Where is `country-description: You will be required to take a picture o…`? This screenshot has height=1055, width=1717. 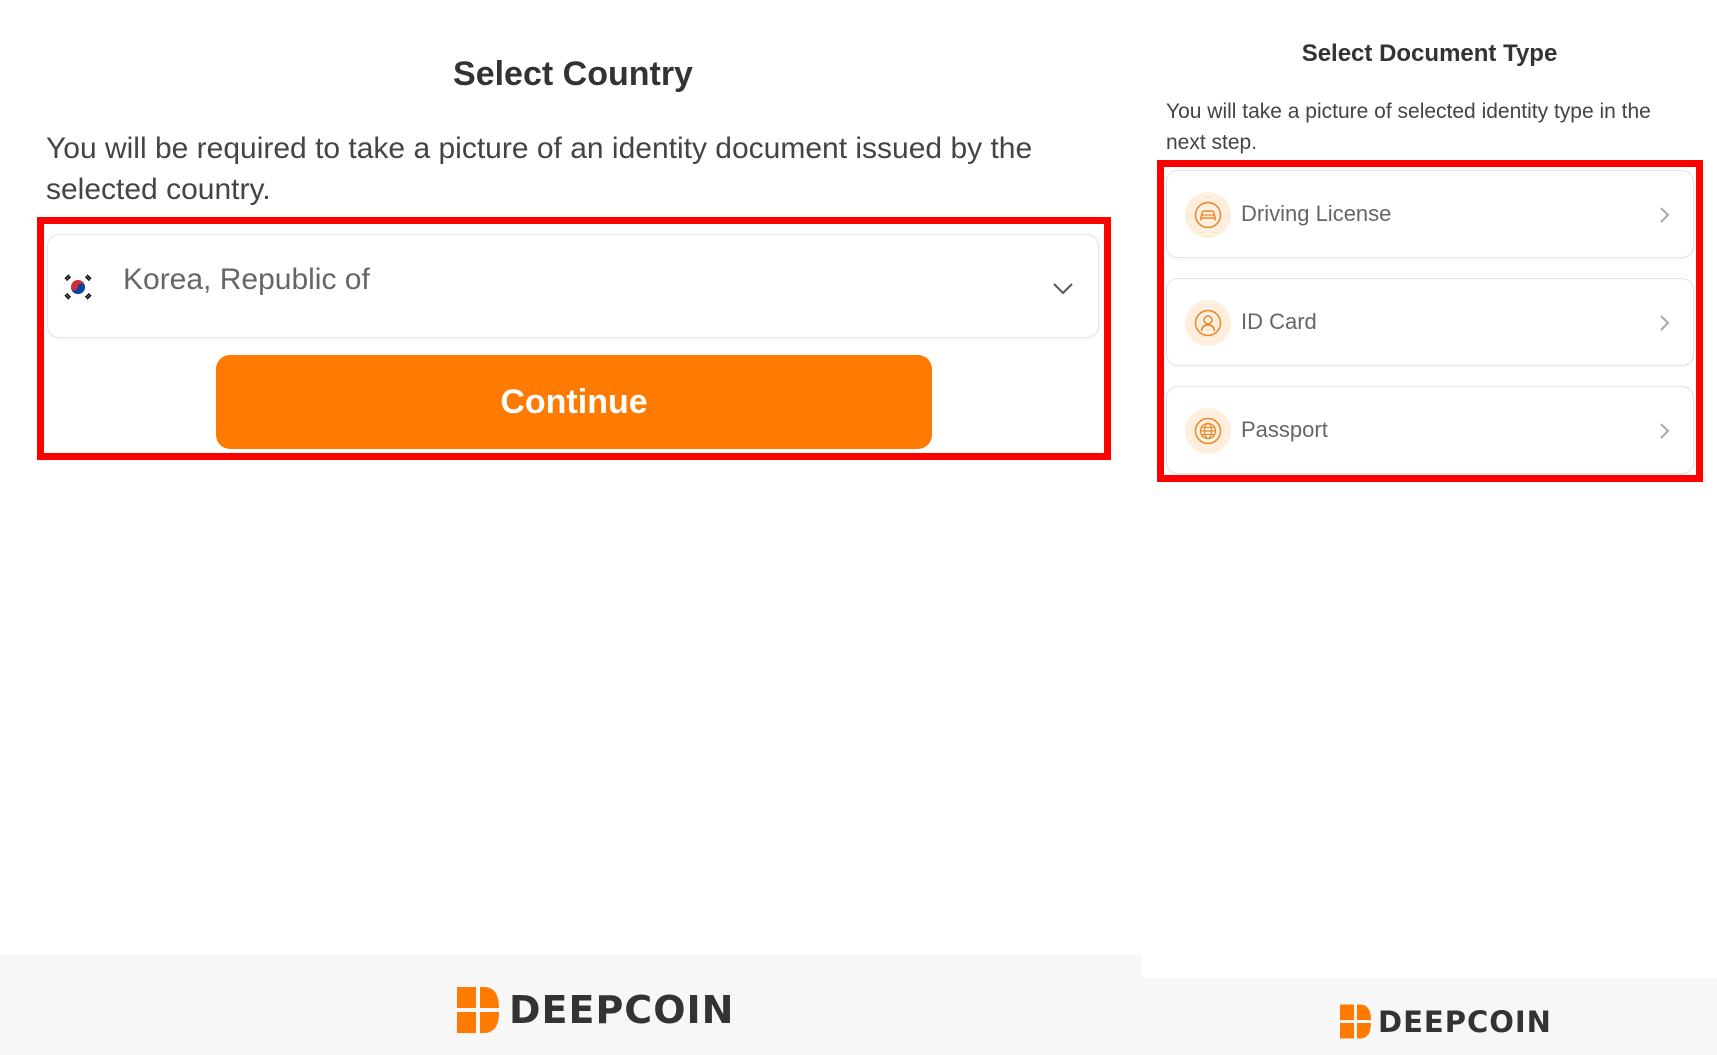 country-description: You will be required to take a picture o… is located at coordinates (539, 169).